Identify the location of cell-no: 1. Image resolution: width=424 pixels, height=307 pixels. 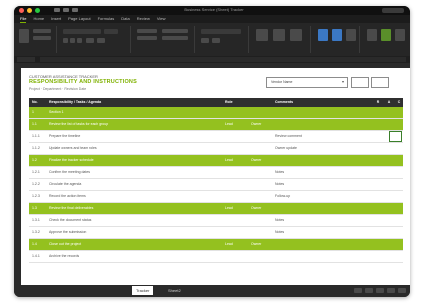
(39, 112).